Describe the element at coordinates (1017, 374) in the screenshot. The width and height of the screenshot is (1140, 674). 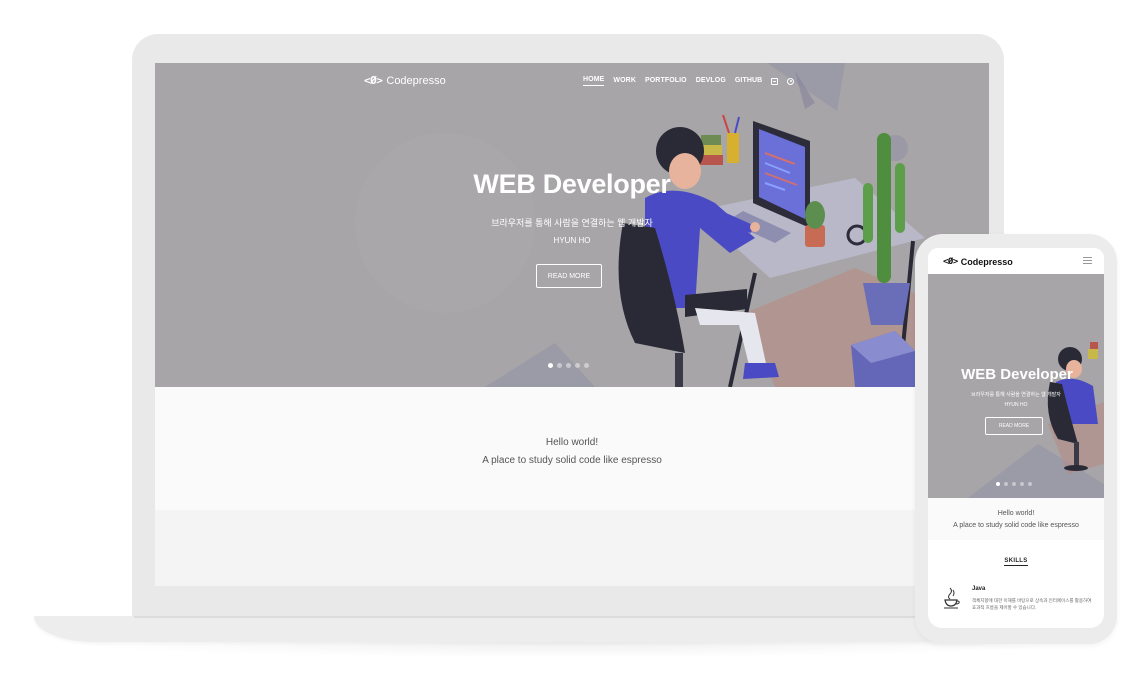
I see `mobile-hero-title: WEB Developer` at that location.